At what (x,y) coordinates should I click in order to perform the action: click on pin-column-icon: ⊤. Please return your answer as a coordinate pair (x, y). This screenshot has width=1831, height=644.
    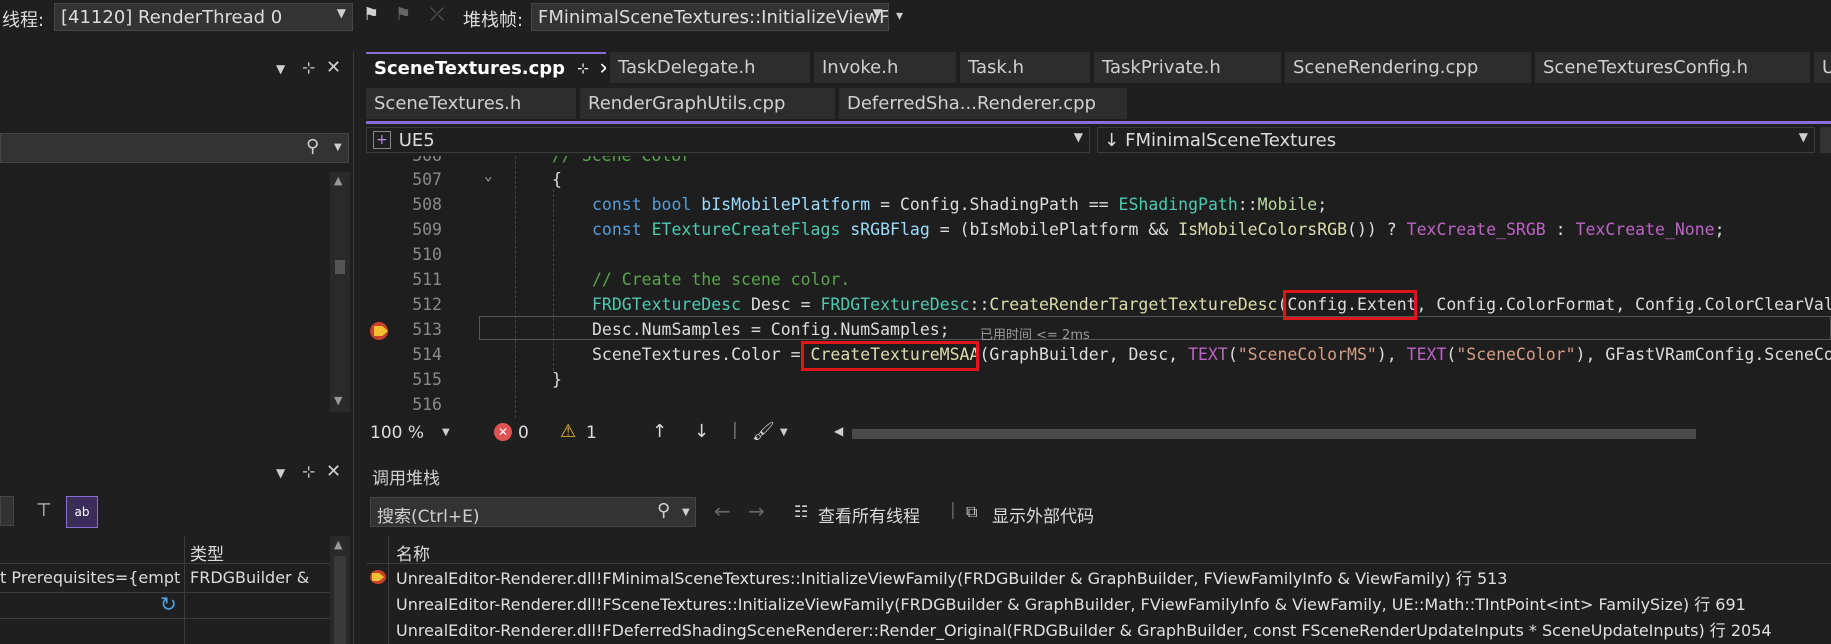
    Looking at the image, I should click on (44, 510).